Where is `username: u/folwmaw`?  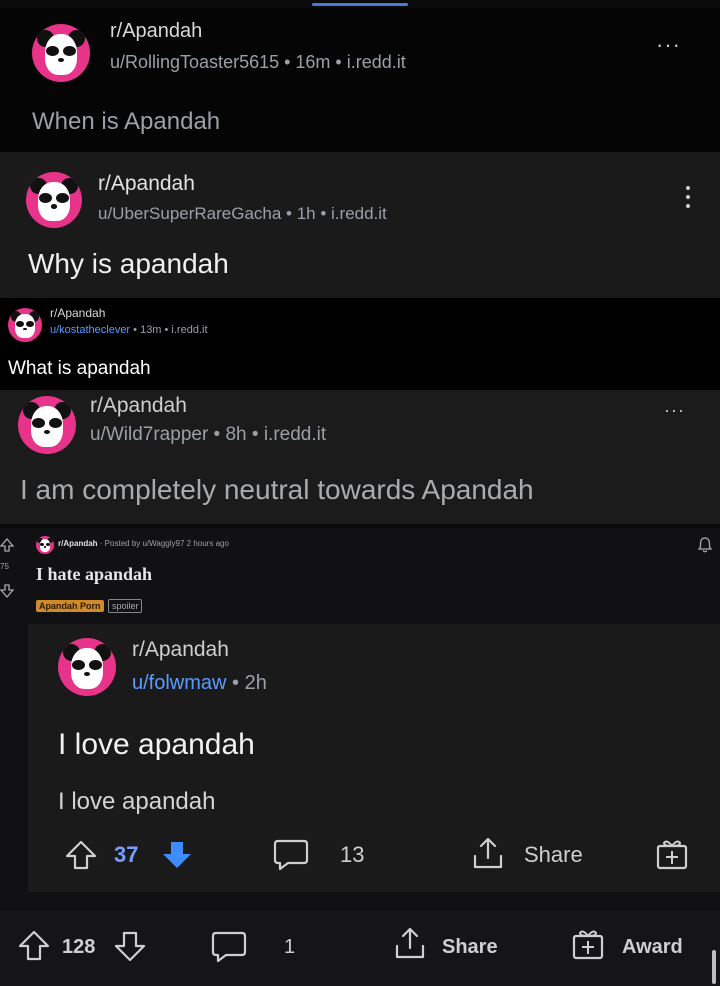
username: u/folwmaw is located at coordinates (179, 683).